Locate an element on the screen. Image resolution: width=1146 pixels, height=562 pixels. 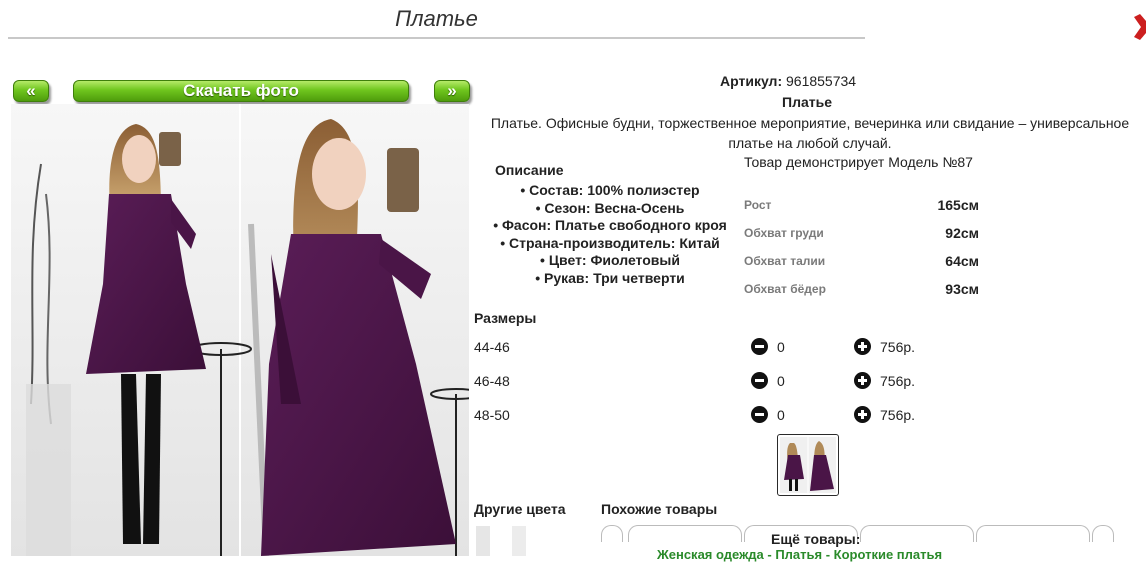
more-items-heading: Ещё товары: is located at coordinates (816, 539).